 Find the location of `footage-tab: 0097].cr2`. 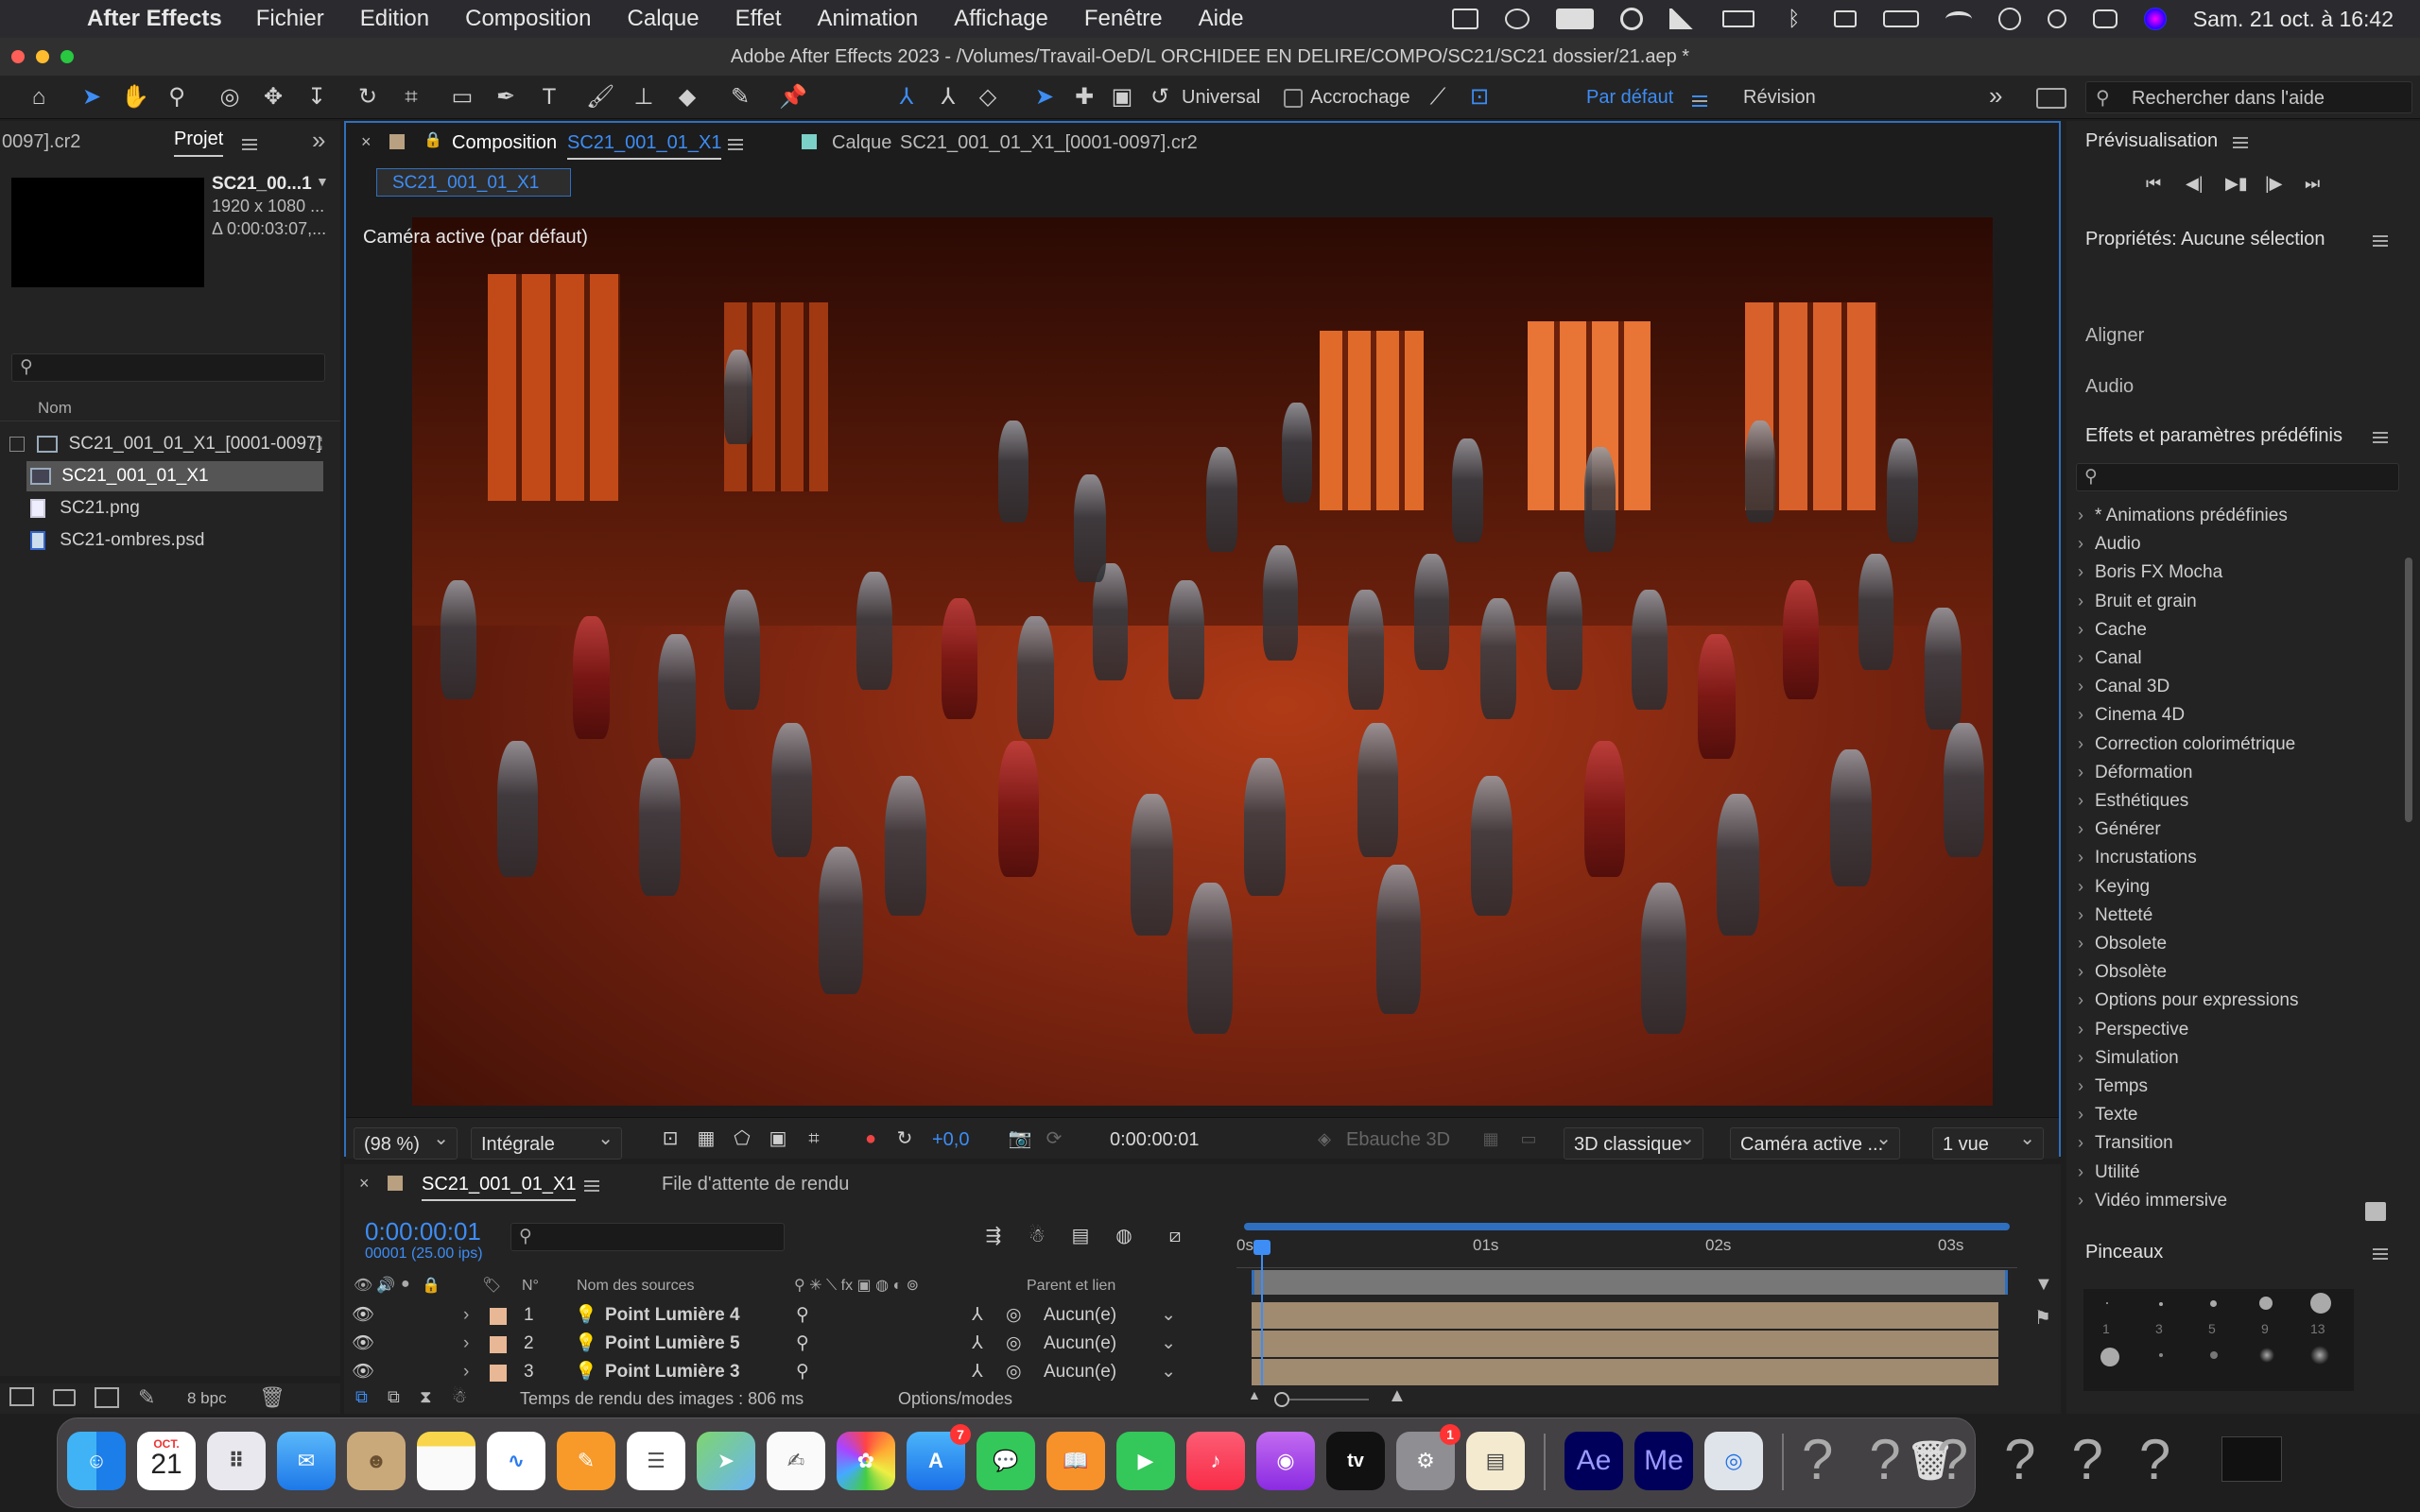

footage-tab: 0097].cr2 is located at coordinates (41, 142).